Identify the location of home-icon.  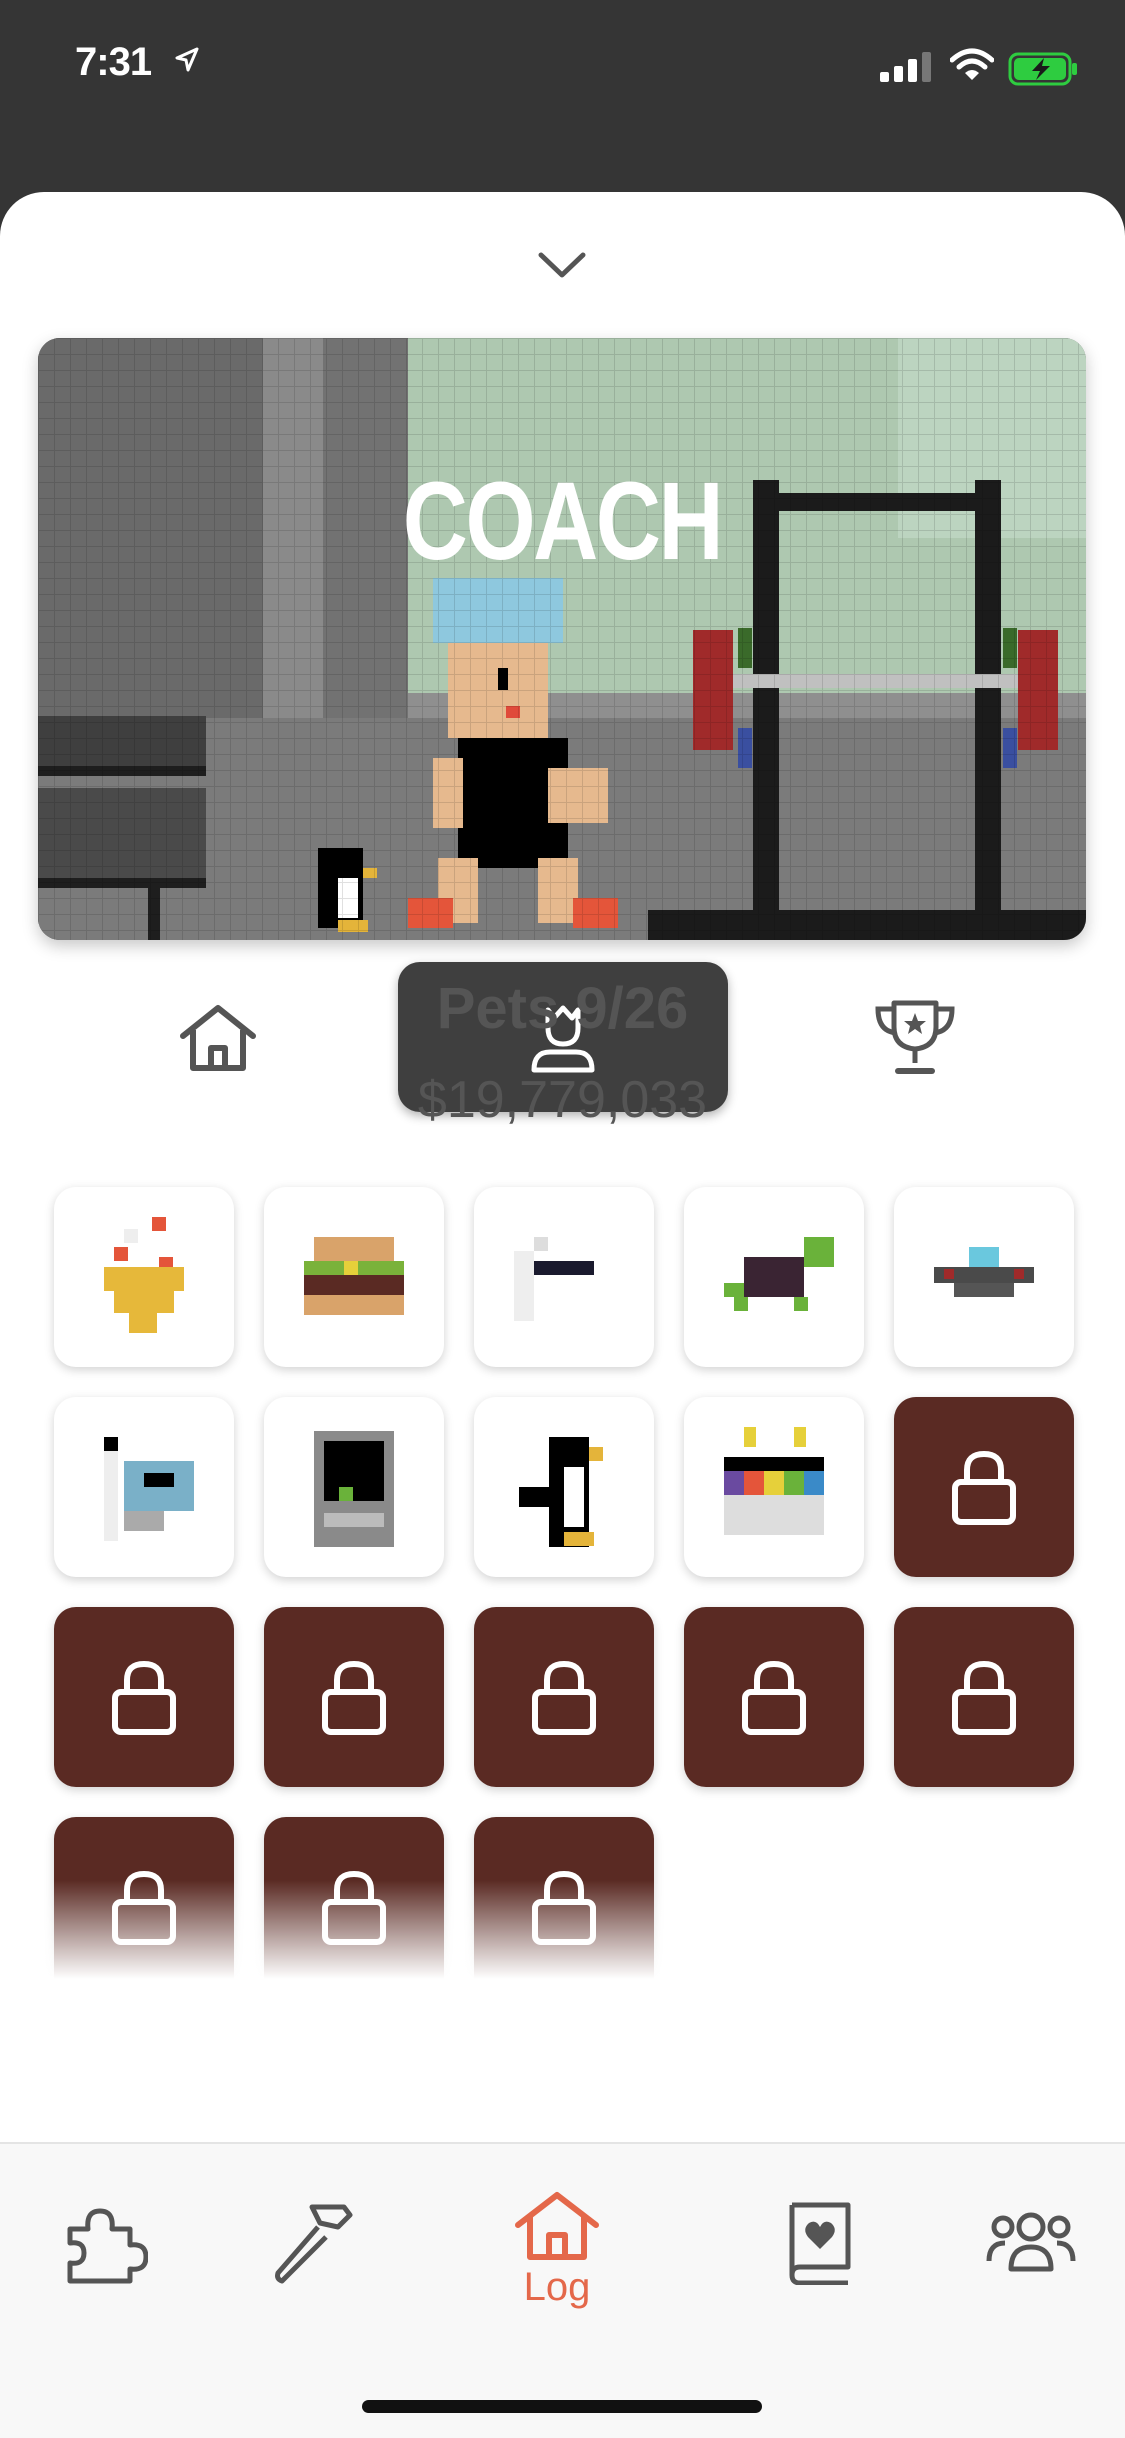
(557, 2226).